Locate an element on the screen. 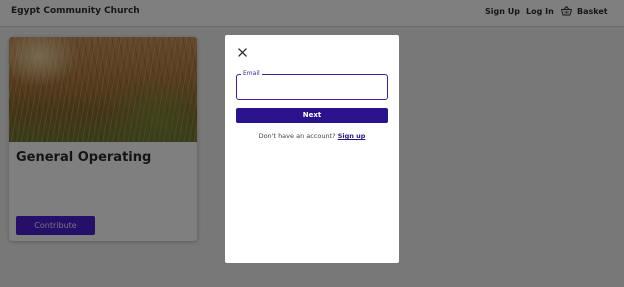 The height and width of the screenshot is (287, 624). email-input is located at coordinates (312, 87).